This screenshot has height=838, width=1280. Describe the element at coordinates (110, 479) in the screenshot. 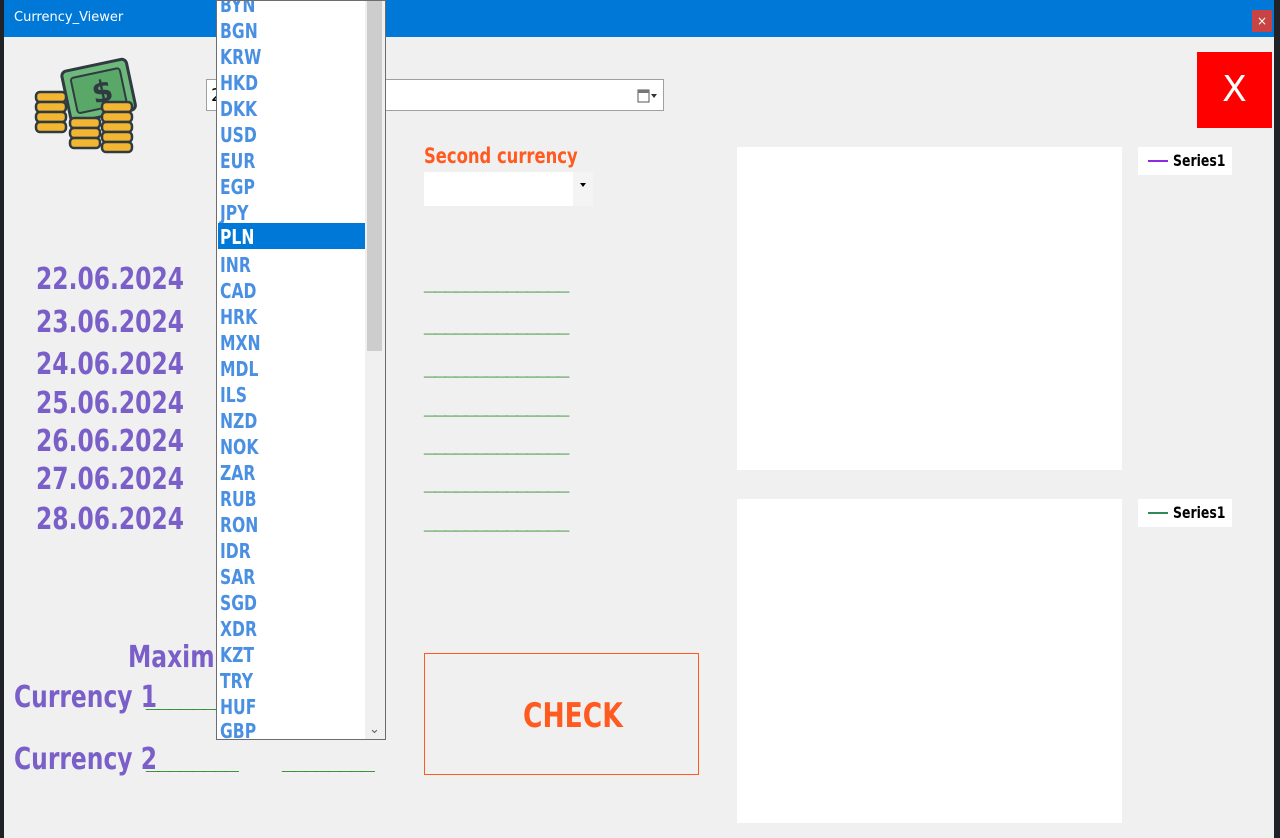

I see `date-label: 27.06.2024` at that location.